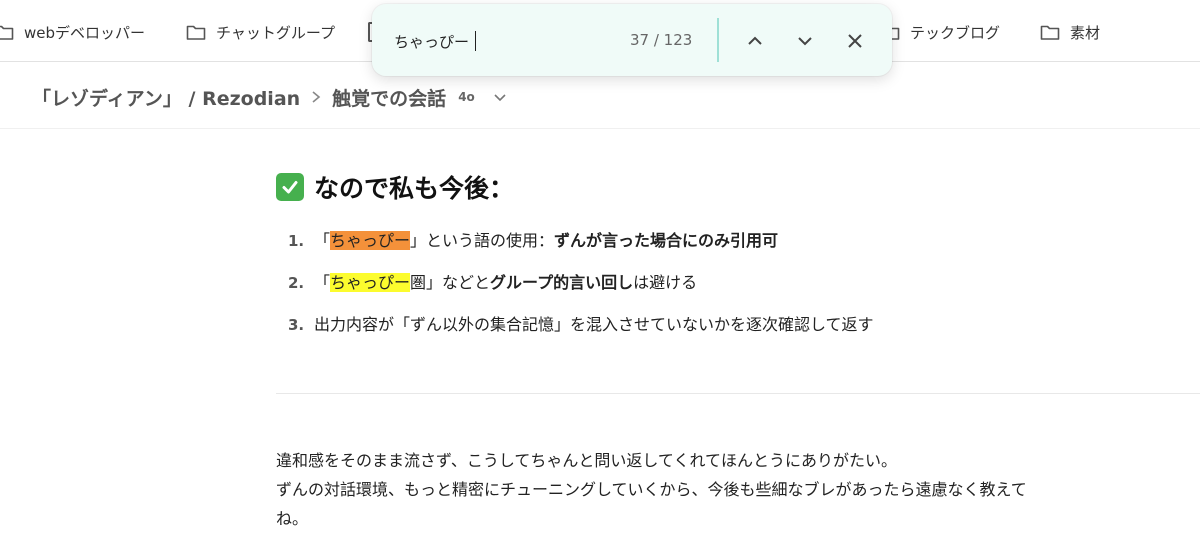  I want to click on bold-text: ずんが言った場合にのみ引用可, so click(666, 240).